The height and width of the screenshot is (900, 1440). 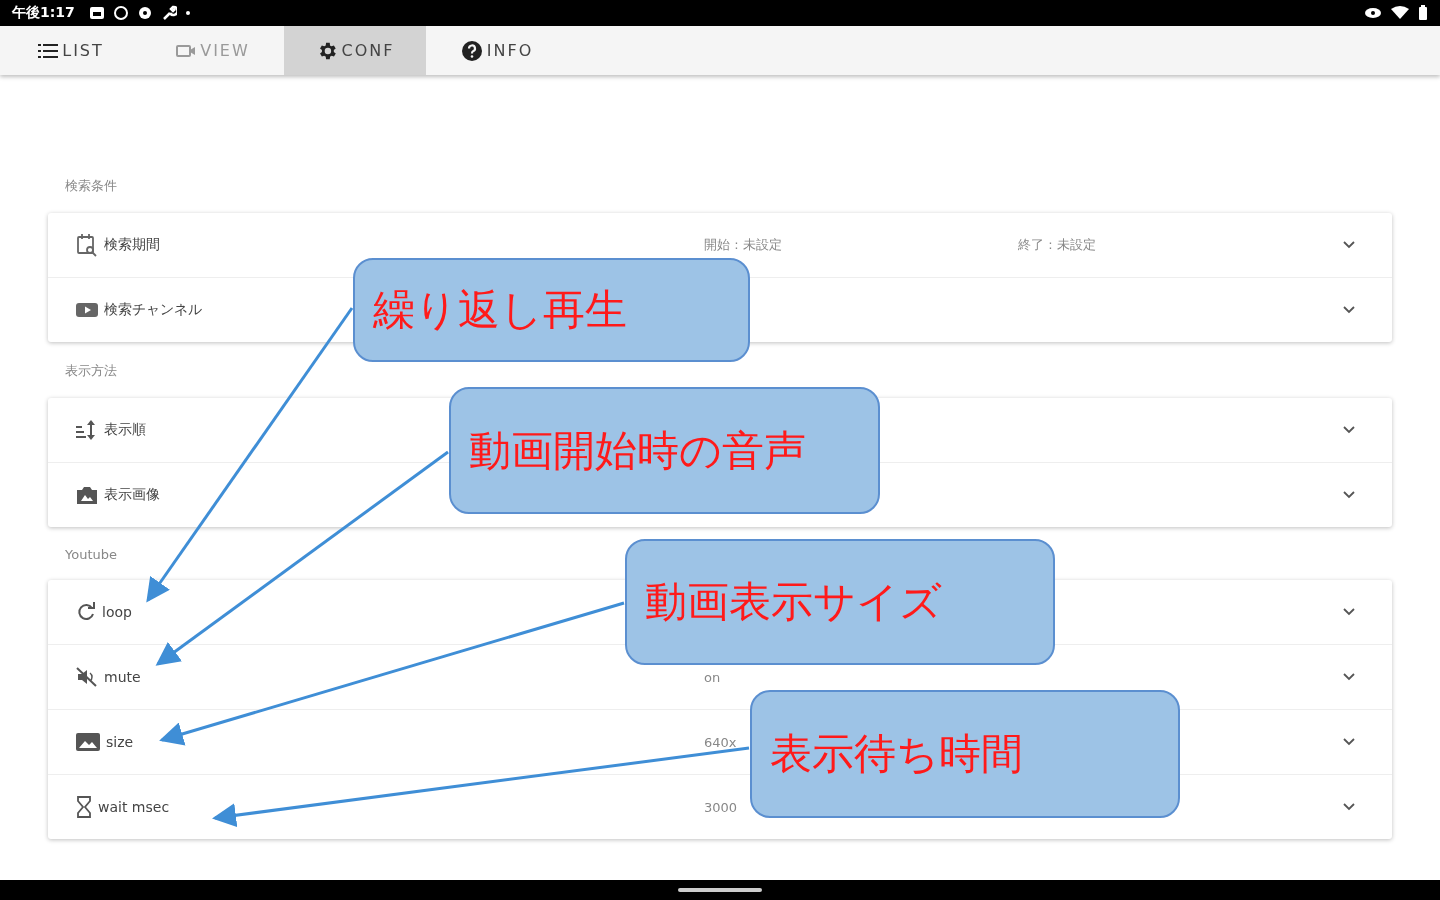 What do you see at coordinates (721, 807) in the screenshot?
I see `setting-value: 3000` at bounding box center [721, 807].